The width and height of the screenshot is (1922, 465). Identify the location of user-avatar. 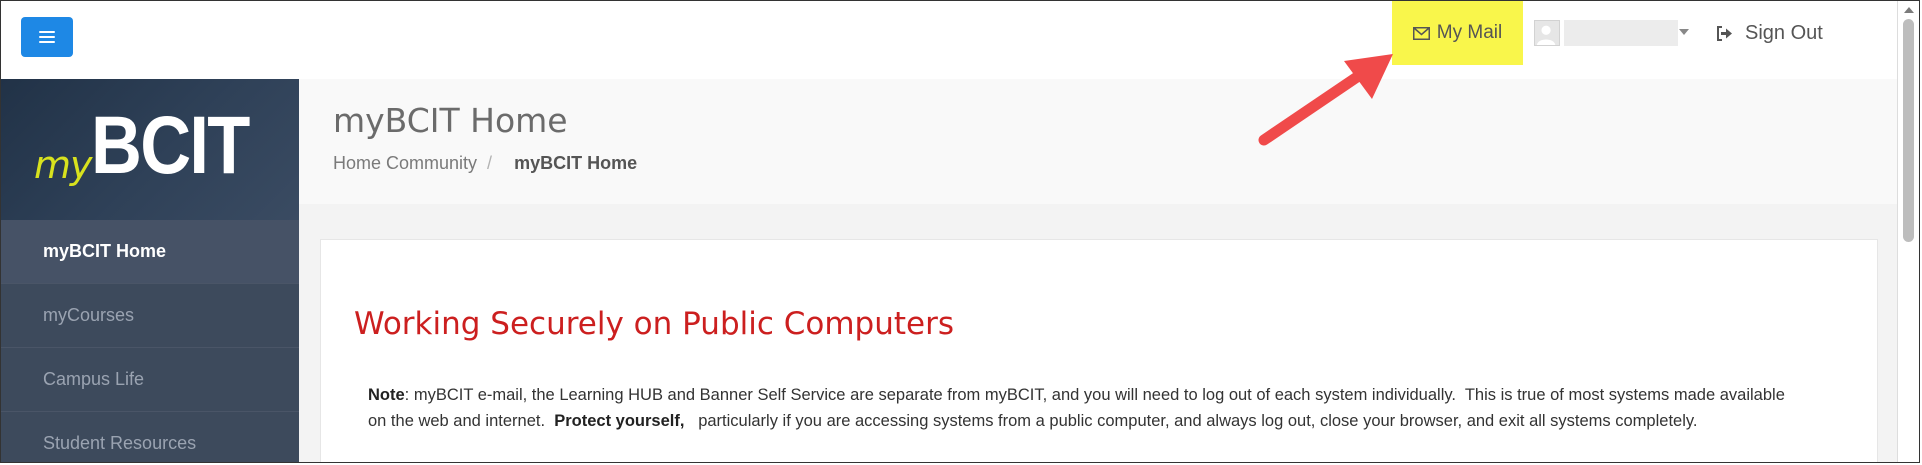
(1547, 33).